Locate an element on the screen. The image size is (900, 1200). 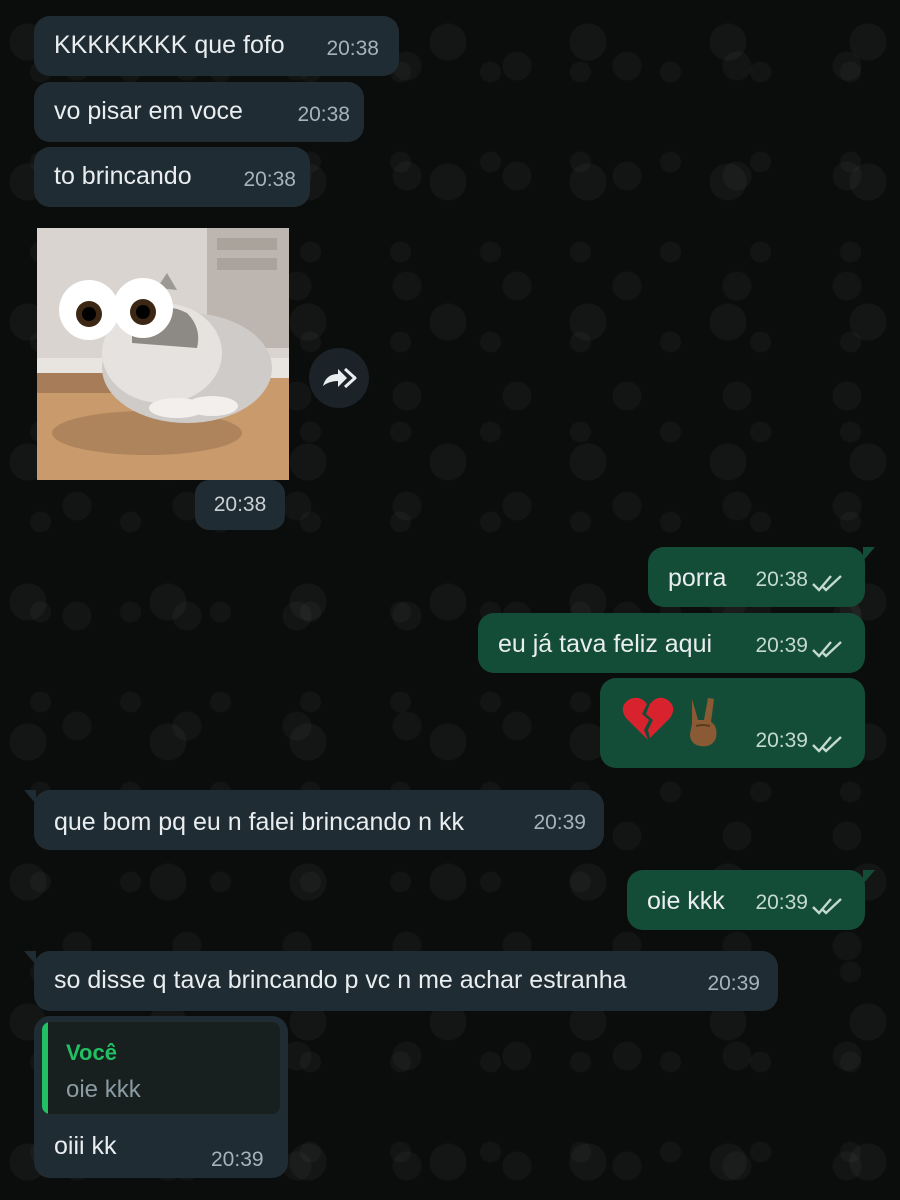
message-text: oie kkk is located at coordinates (686, 901).